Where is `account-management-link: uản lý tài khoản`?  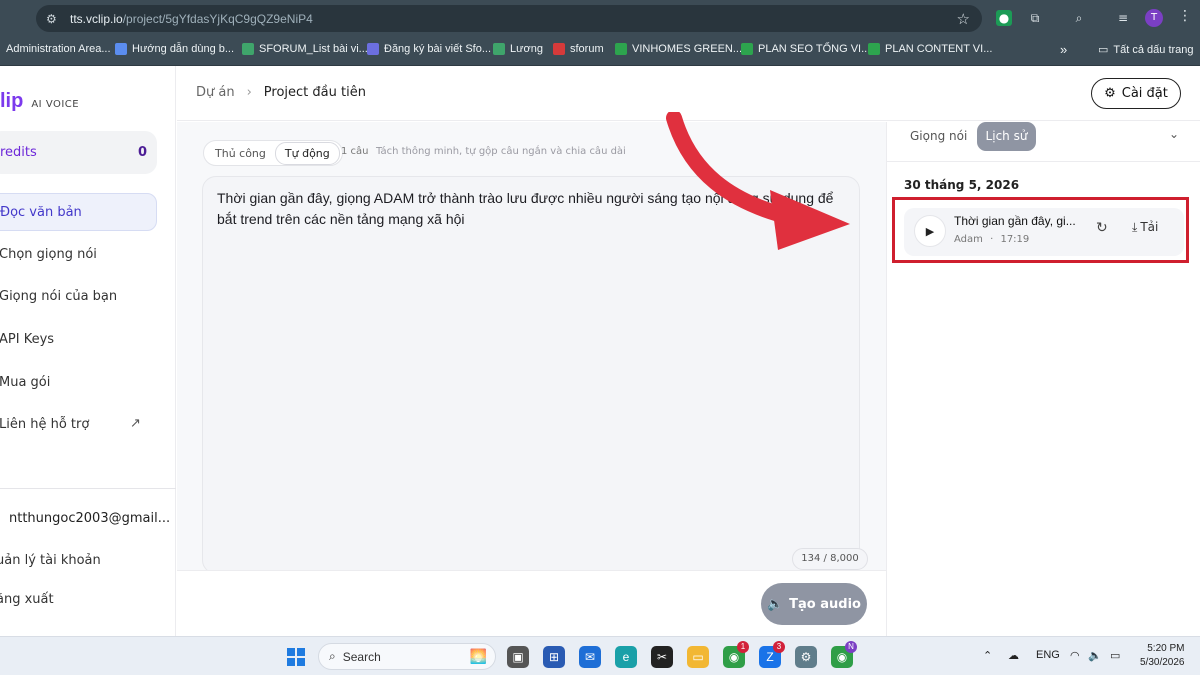
account-management-link: uản lý tài khoản is located at coordinates (50, 560).